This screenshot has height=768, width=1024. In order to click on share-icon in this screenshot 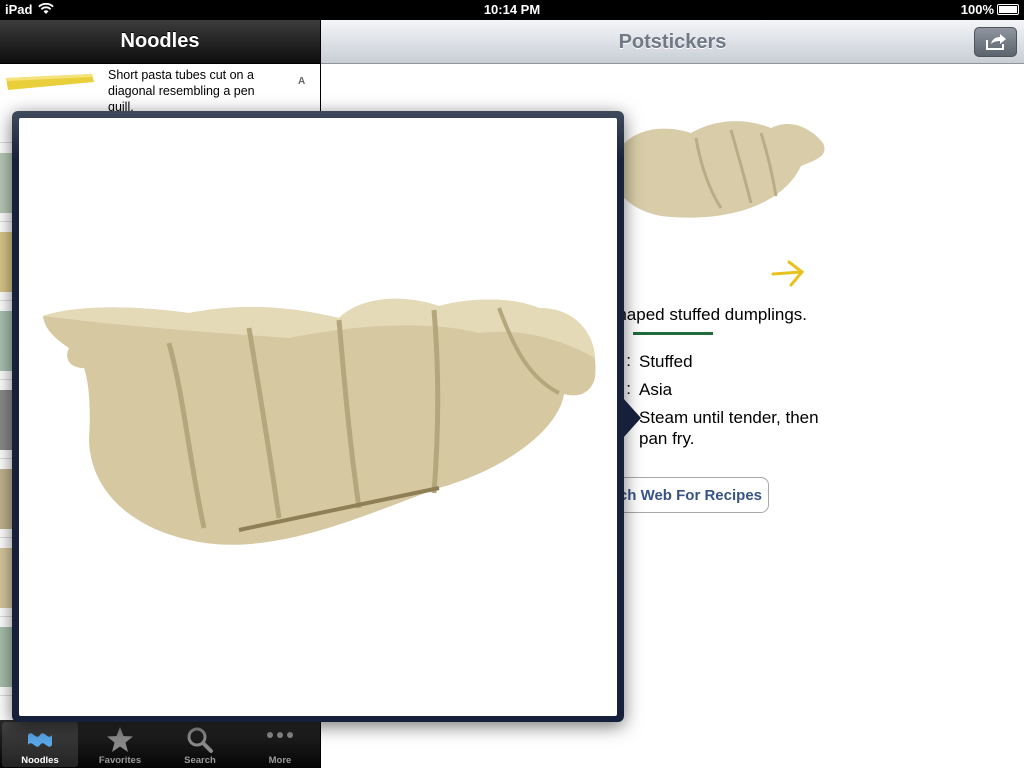, I will do `click(996, 42)`.